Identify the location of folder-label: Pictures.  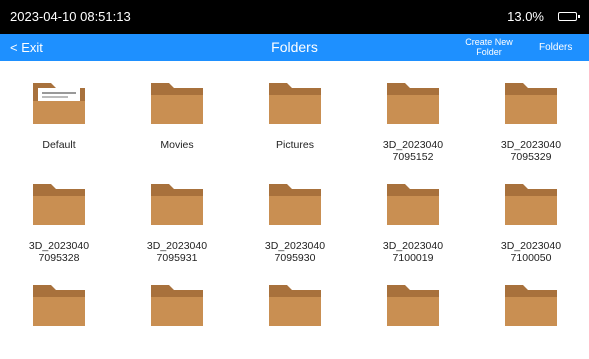
(295, 145).